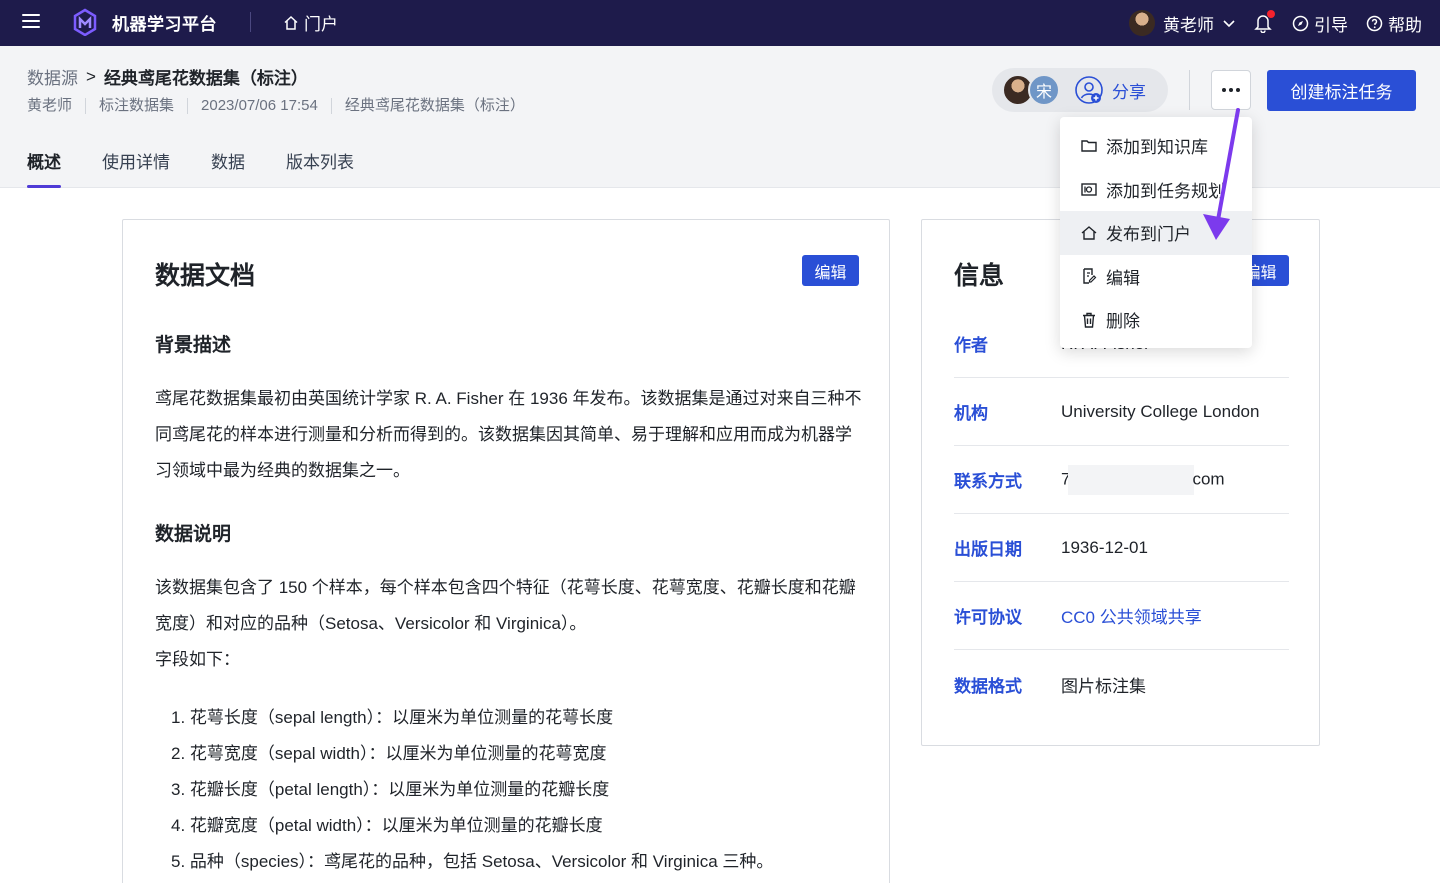  I want to click on portal-link: 门户, so click(310, 22).